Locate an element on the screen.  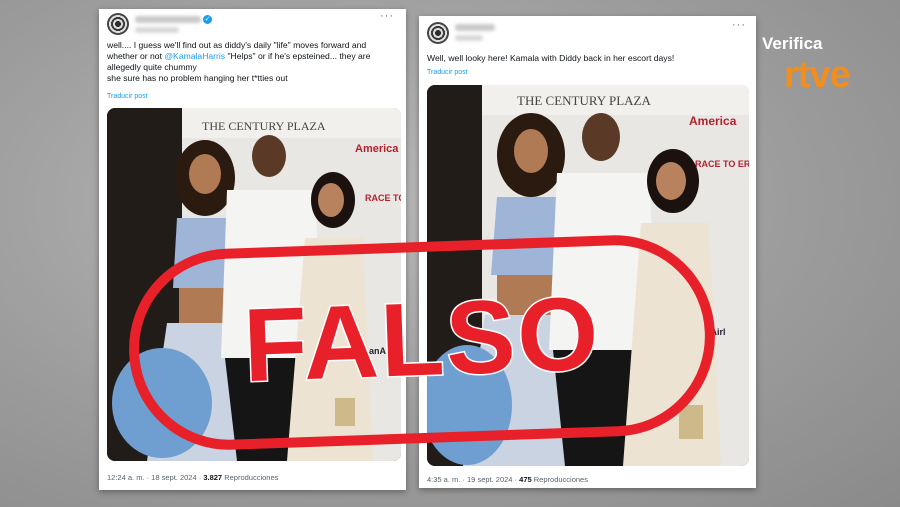
logo-verifica-text: Verifica is located at coordinates (792, 43).